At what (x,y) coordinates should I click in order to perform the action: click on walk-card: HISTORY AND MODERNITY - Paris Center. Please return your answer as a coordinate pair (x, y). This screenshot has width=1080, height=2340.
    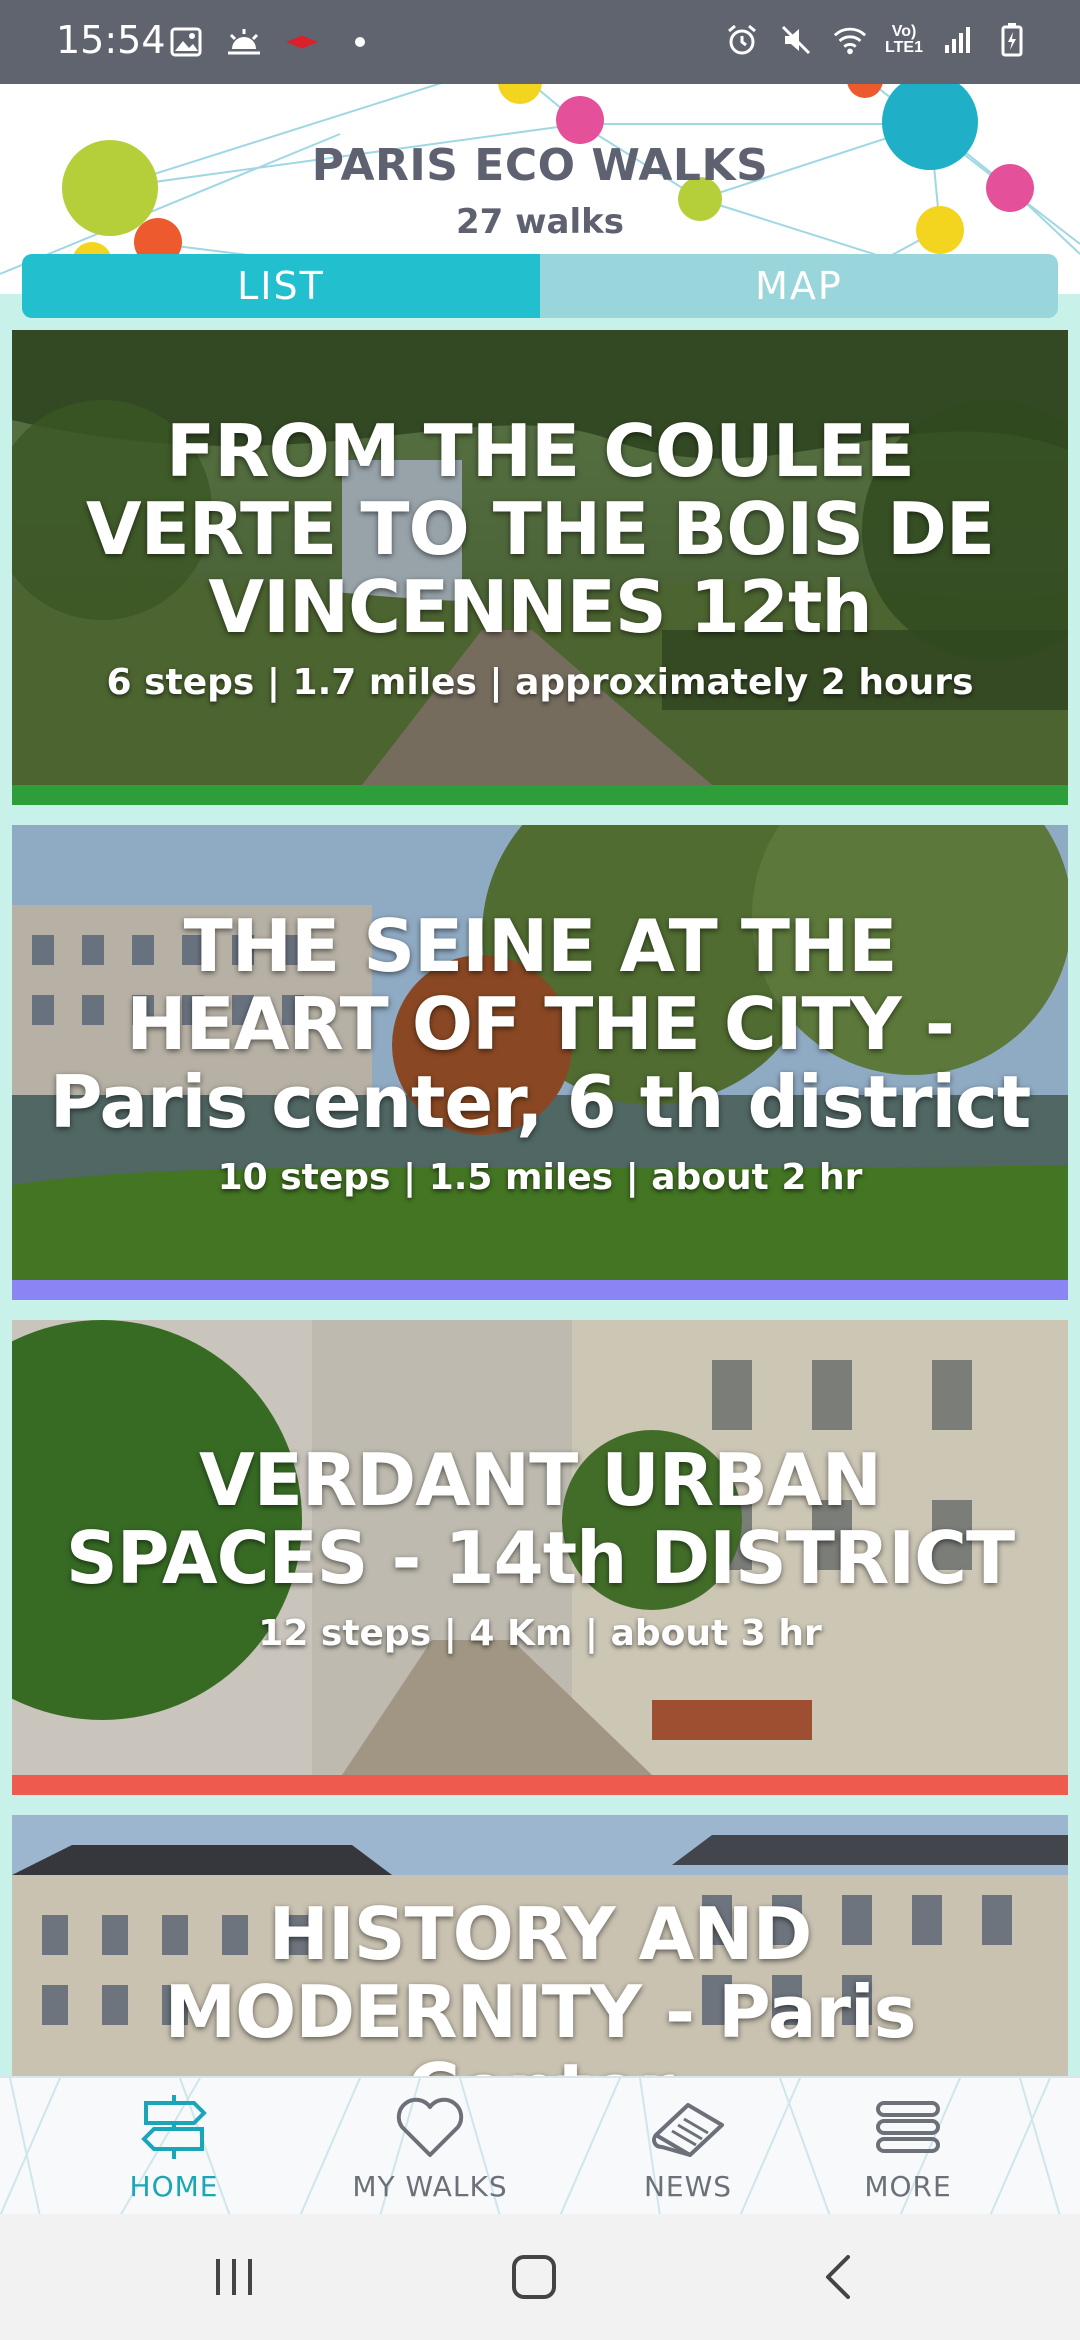
    Looking at the image, I should click on (540, 1945).